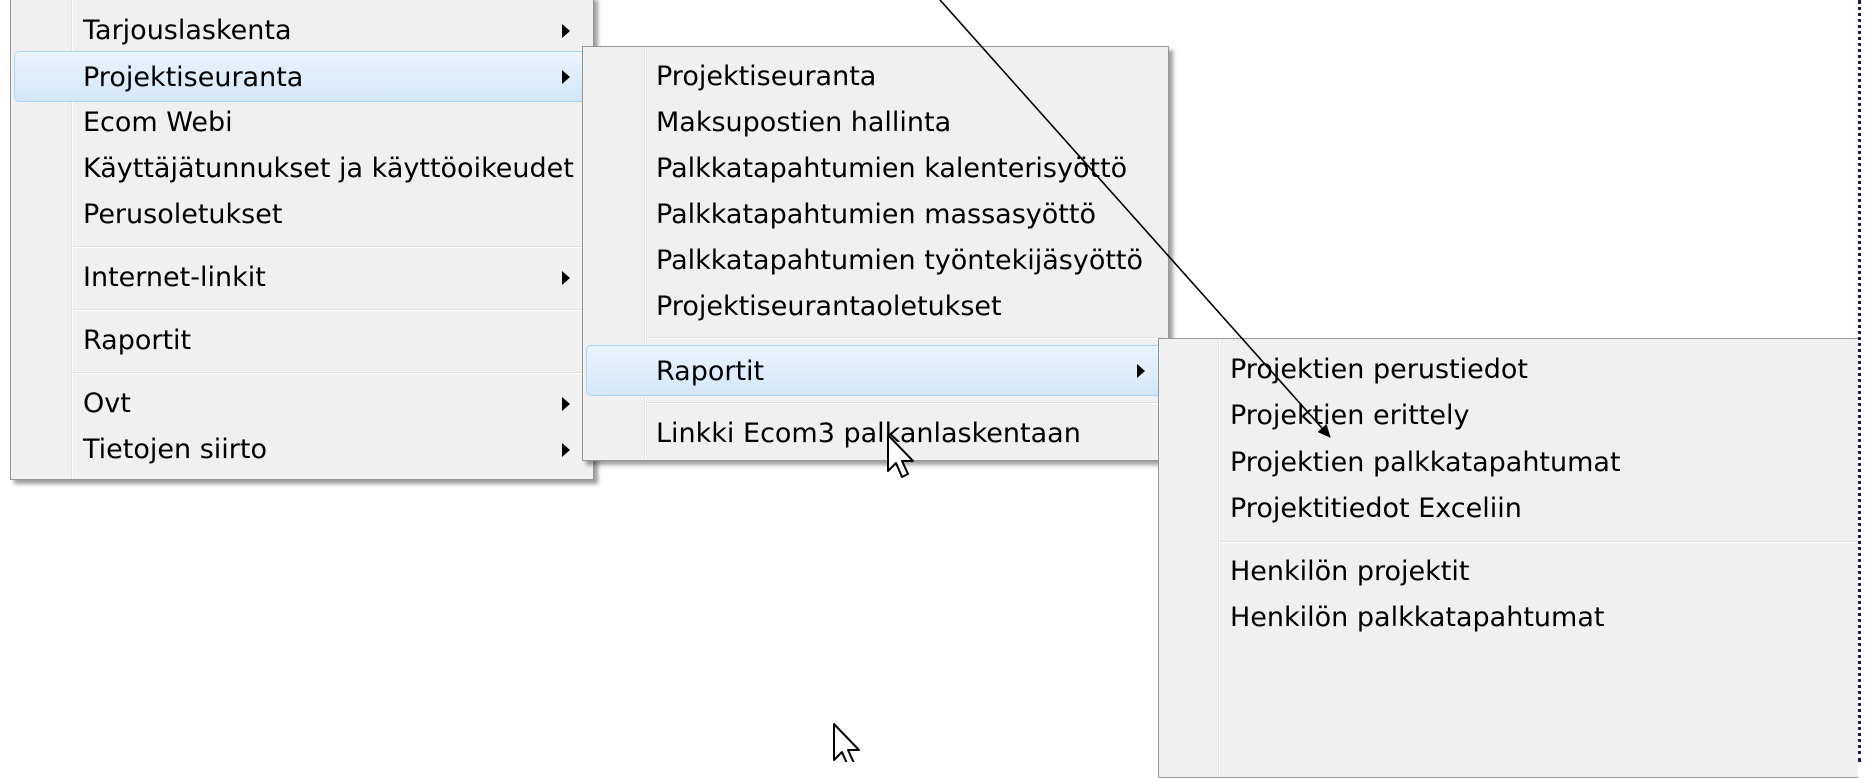 The height and width of the screenshot is (778, 1870). What do you see at coordinates (302, 168) in the screenshot?
I see `menu-item-kayttajatunnukset: Käyttäjätunnukset ja käyttöoikeudet` at bounding box center [302, 168].